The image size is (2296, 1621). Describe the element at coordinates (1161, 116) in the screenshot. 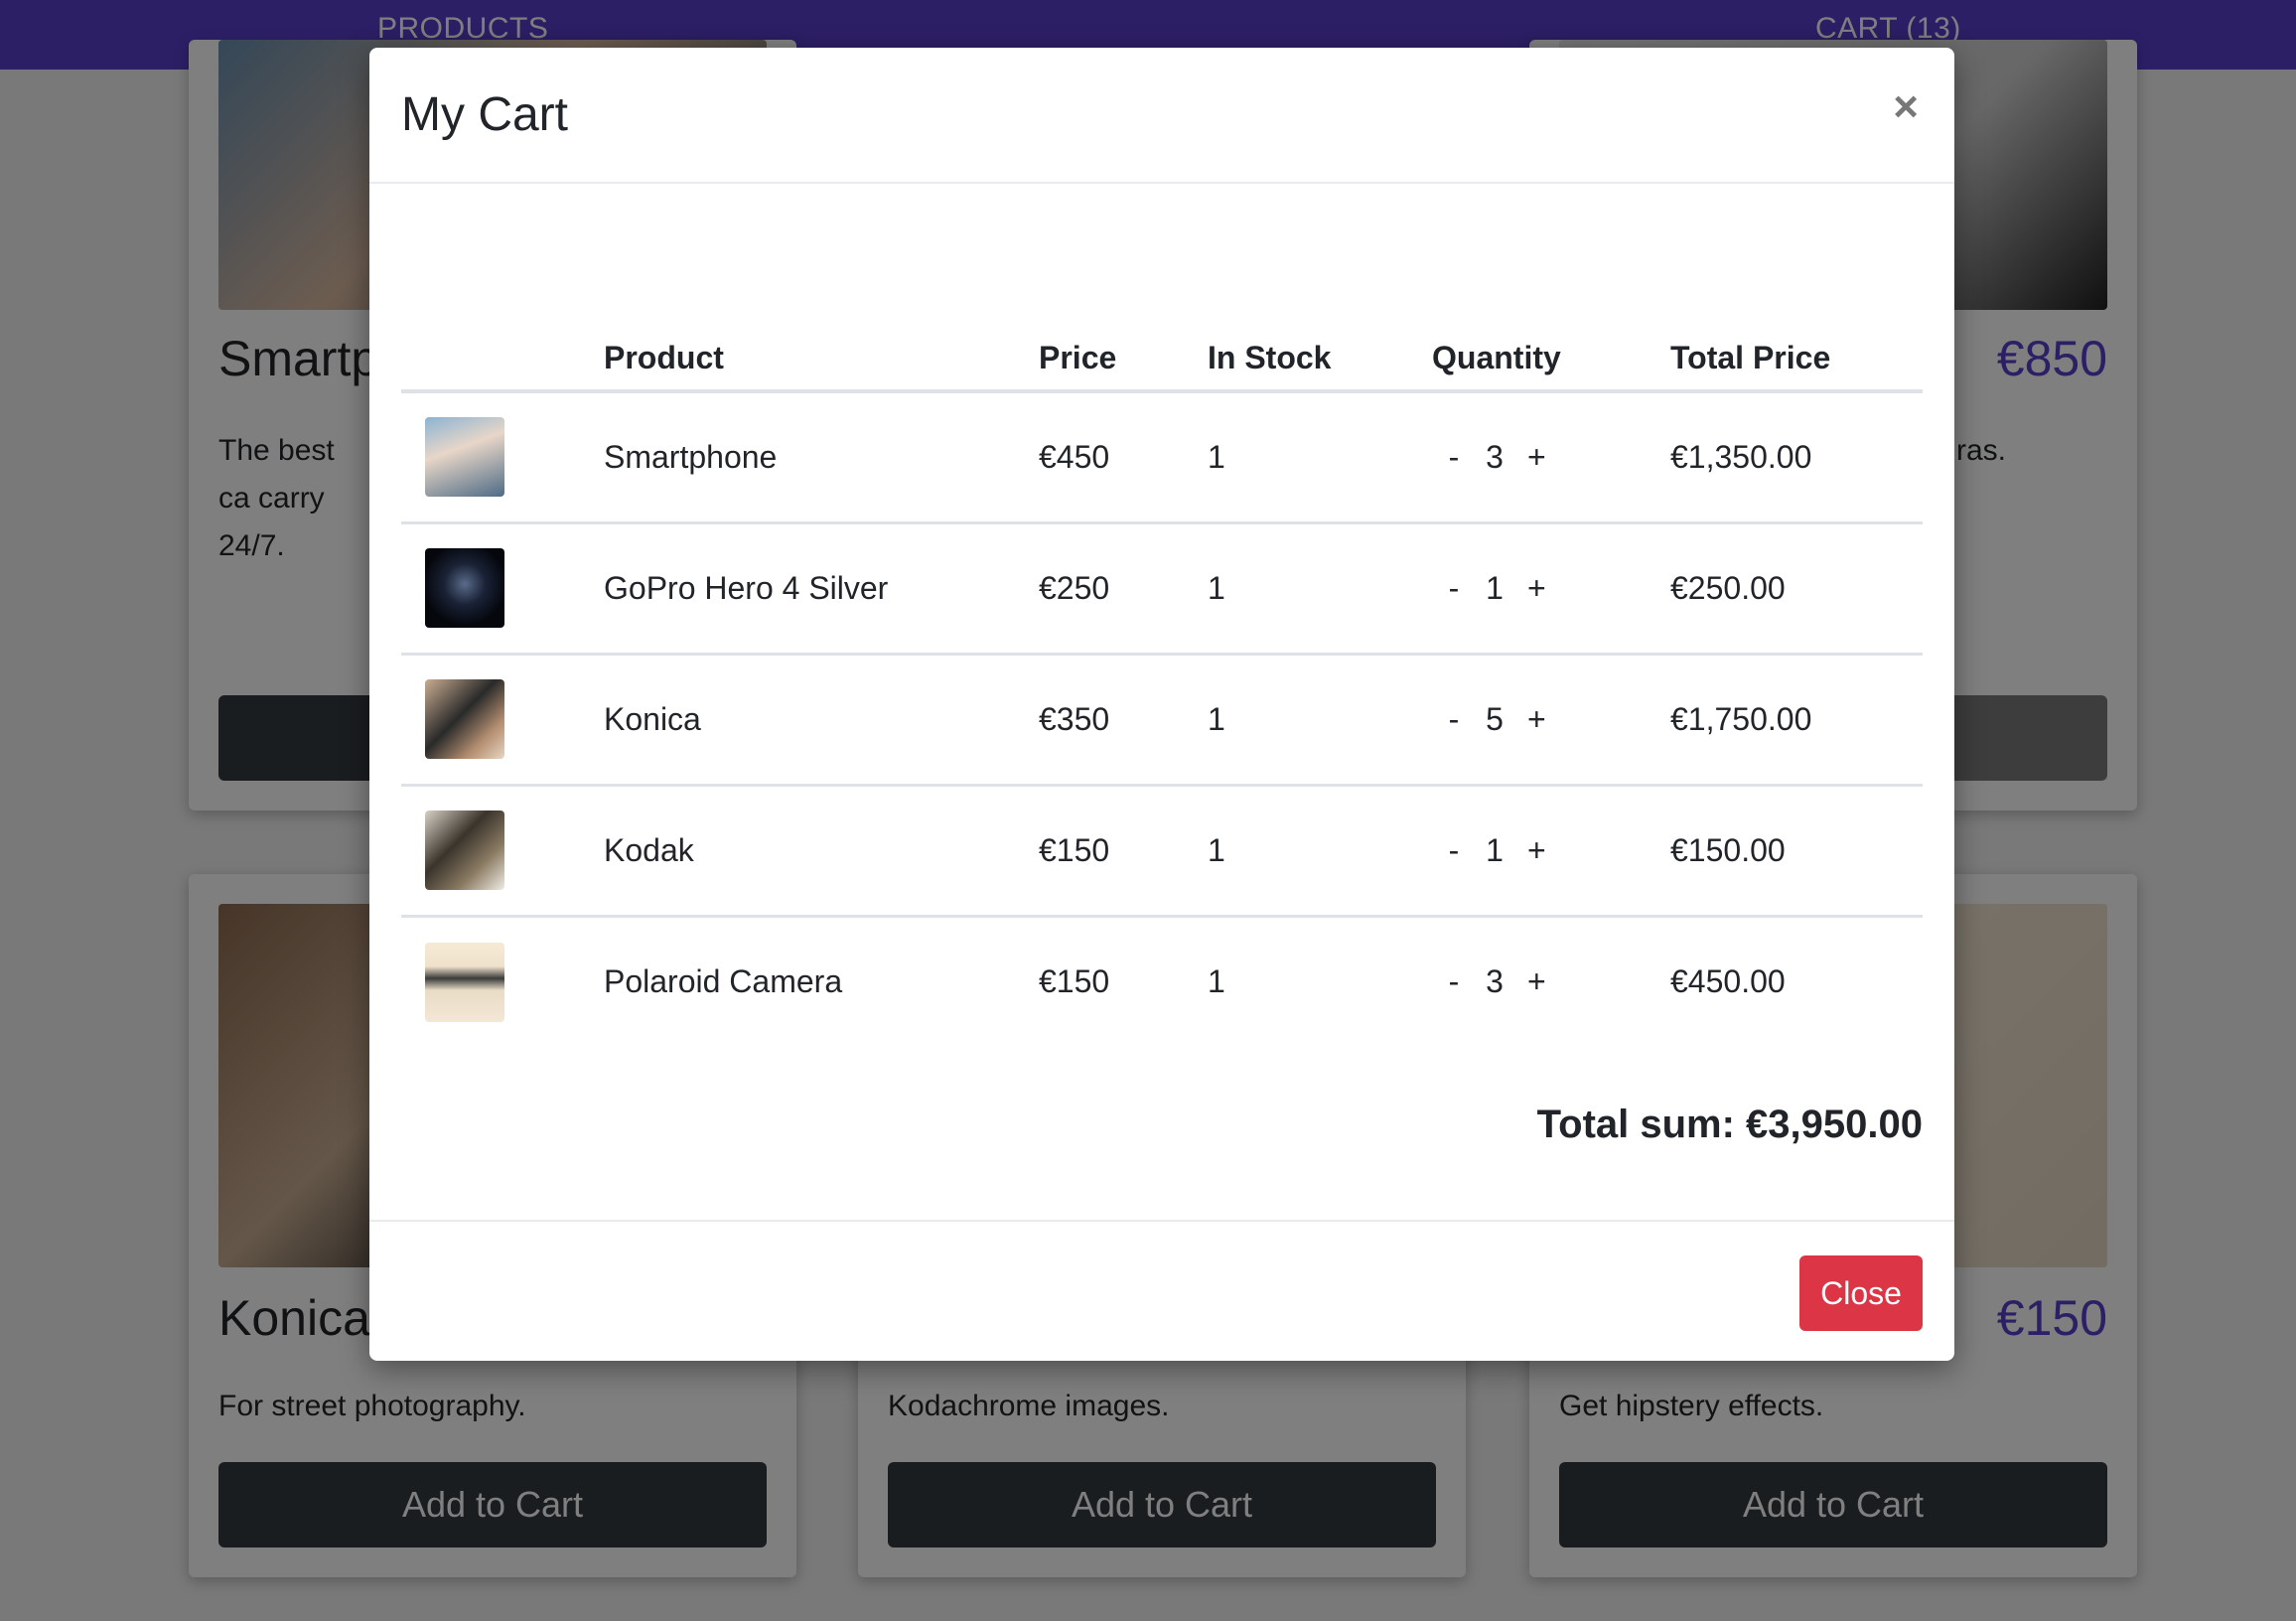

I see `modal-header: My Cart ×` at that location.